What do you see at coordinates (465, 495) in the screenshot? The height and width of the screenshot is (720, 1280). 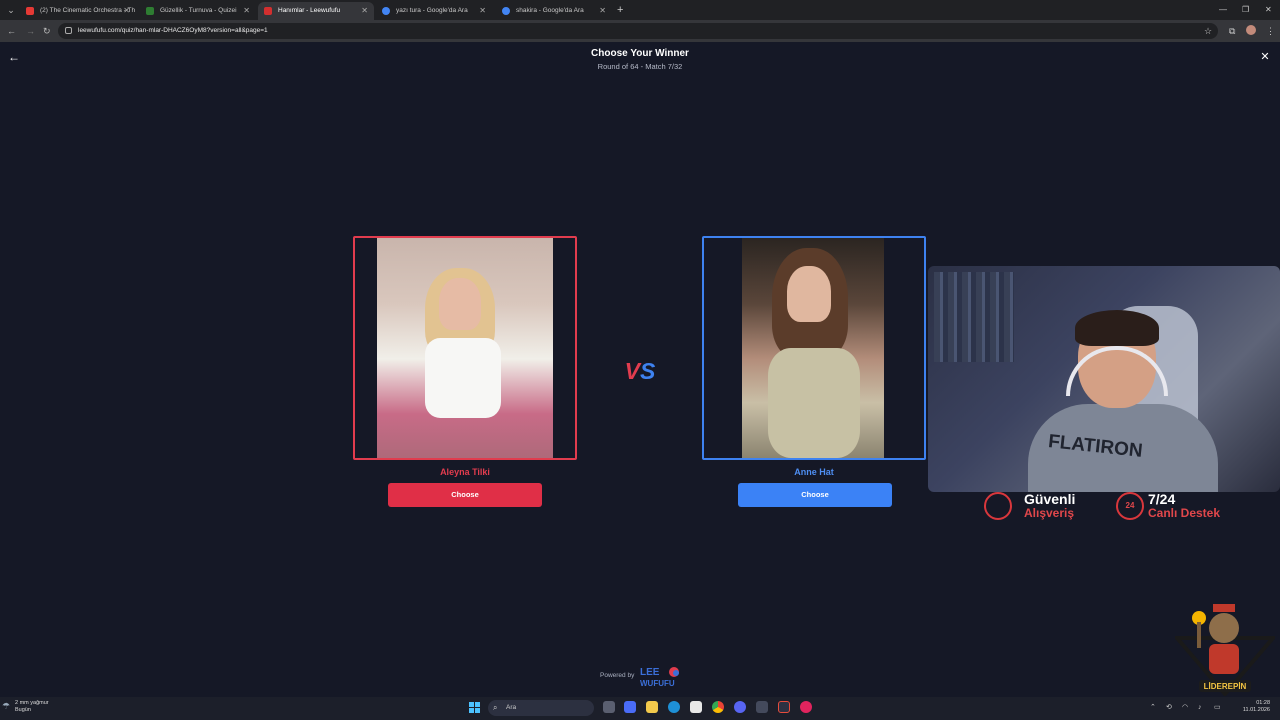 I see `choose-left-button: Choose` at bounding box center [465, 495].